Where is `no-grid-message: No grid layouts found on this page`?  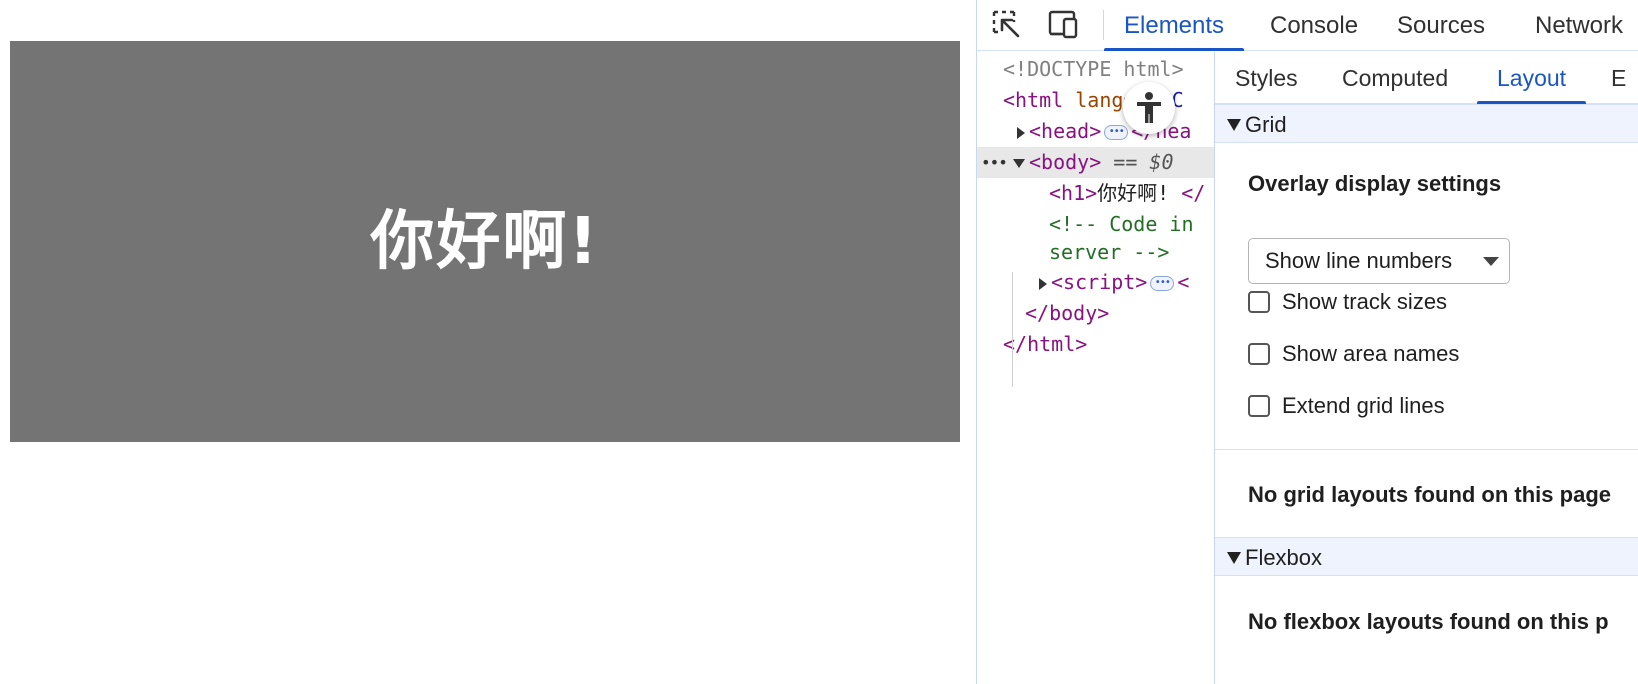
no-grid-message: No grid layouts found on this page is located at coordinates (1429, 494).